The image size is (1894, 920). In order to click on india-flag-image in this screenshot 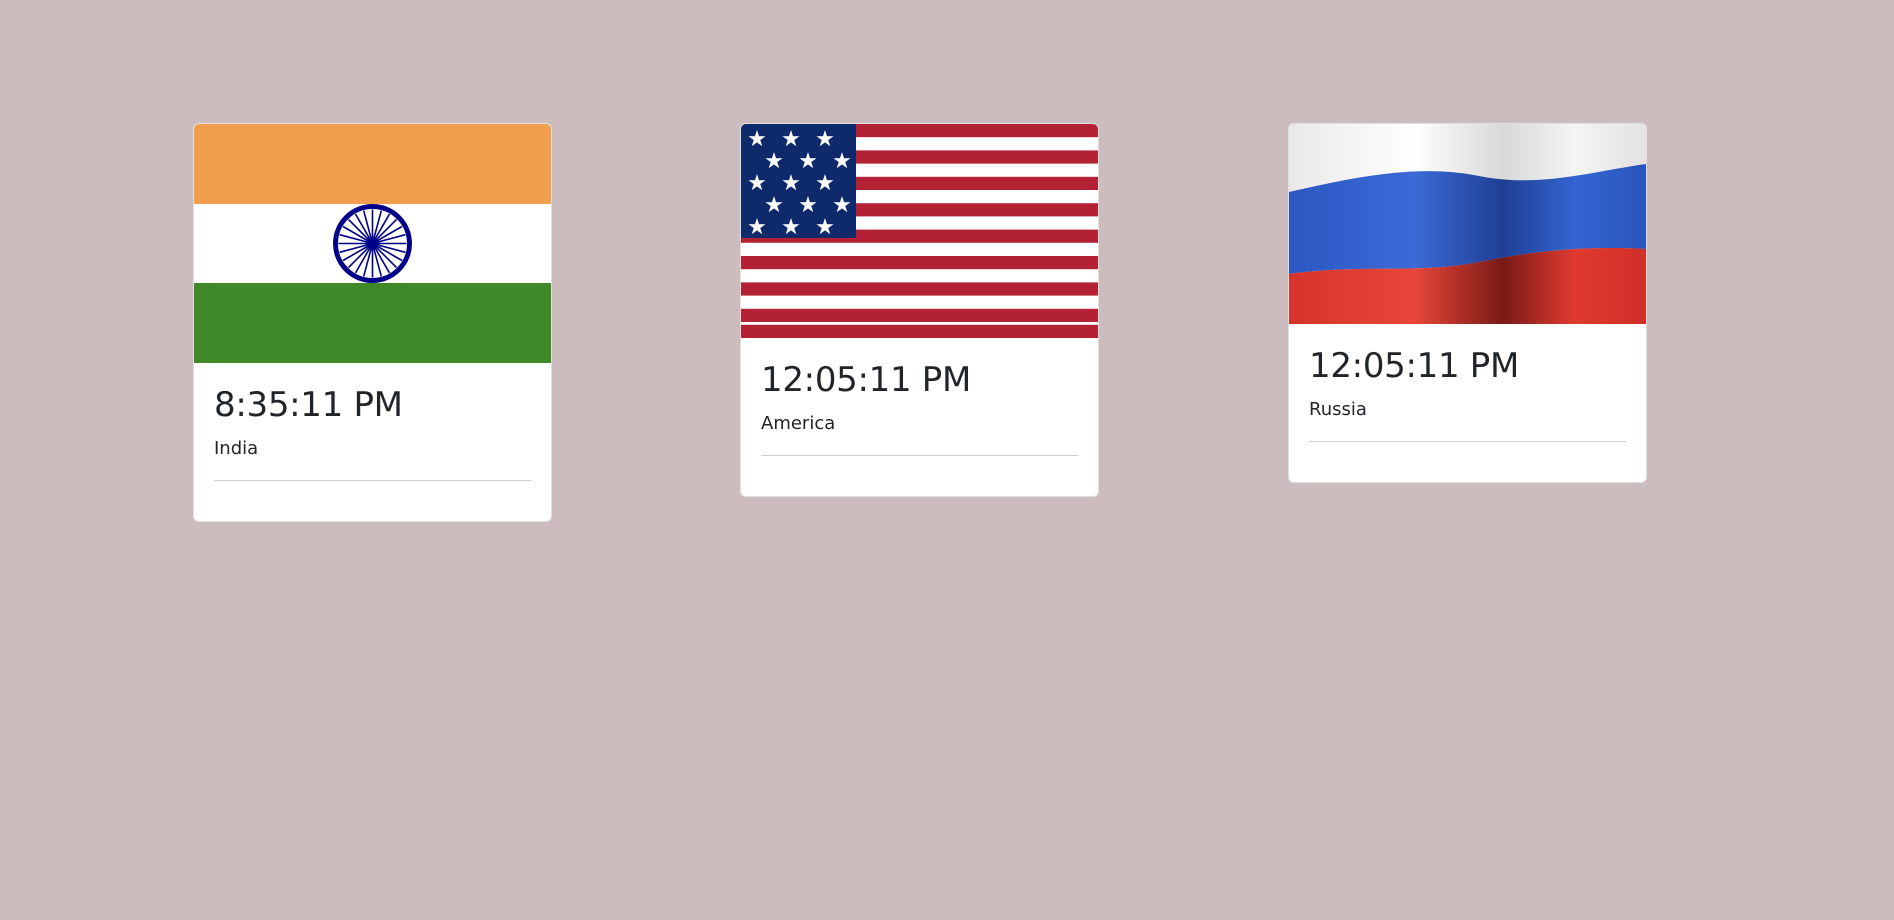, I will do `click(372, 243)`.